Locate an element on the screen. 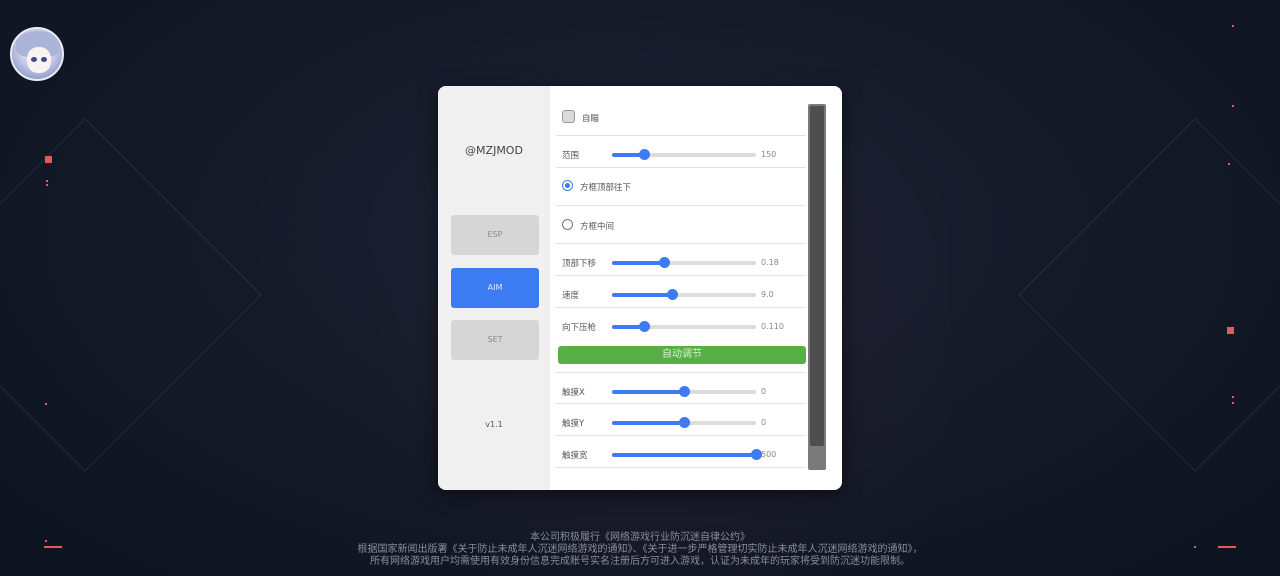 The width and height of the screenshot is (1280, 576). aimbot-checkbox is located at coordinates (568, 116).